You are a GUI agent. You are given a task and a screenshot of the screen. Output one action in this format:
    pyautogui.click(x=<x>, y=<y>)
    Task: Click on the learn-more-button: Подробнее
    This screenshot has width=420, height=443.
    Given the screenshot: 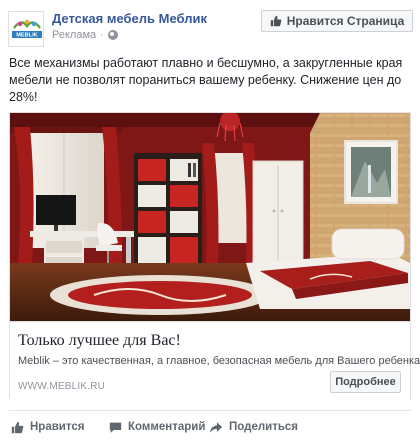 What is the action you would take?
    pyautogui.click(x=365, y=382)
    